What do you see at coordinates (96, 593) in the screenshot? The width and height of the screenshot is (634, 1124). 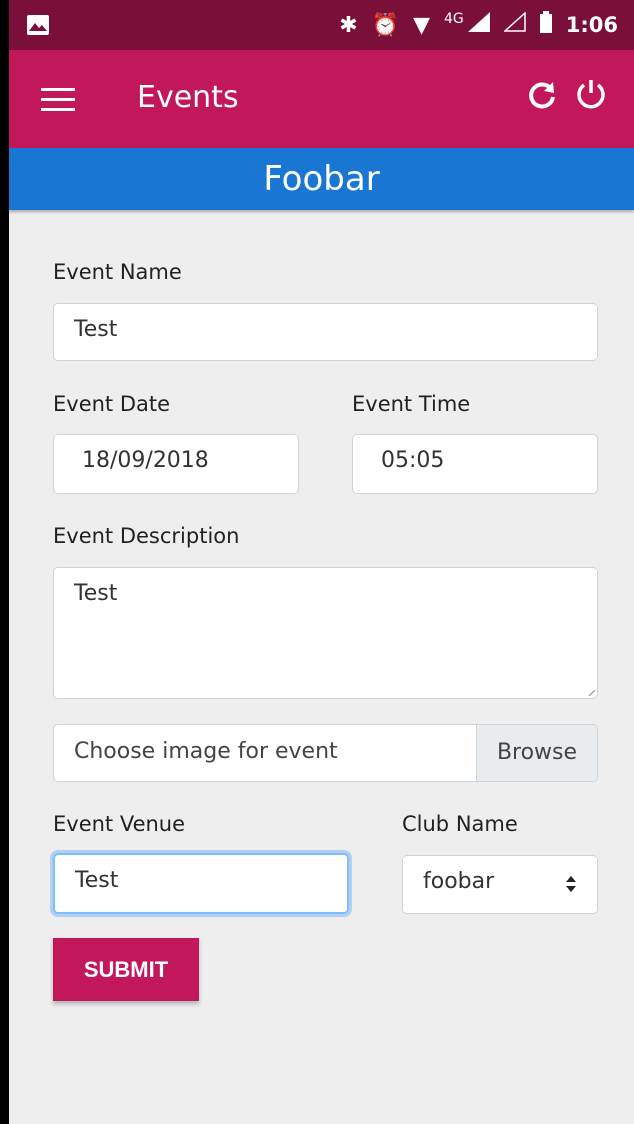 I see `event-description-value: Test` at bounding box center [96, 593].